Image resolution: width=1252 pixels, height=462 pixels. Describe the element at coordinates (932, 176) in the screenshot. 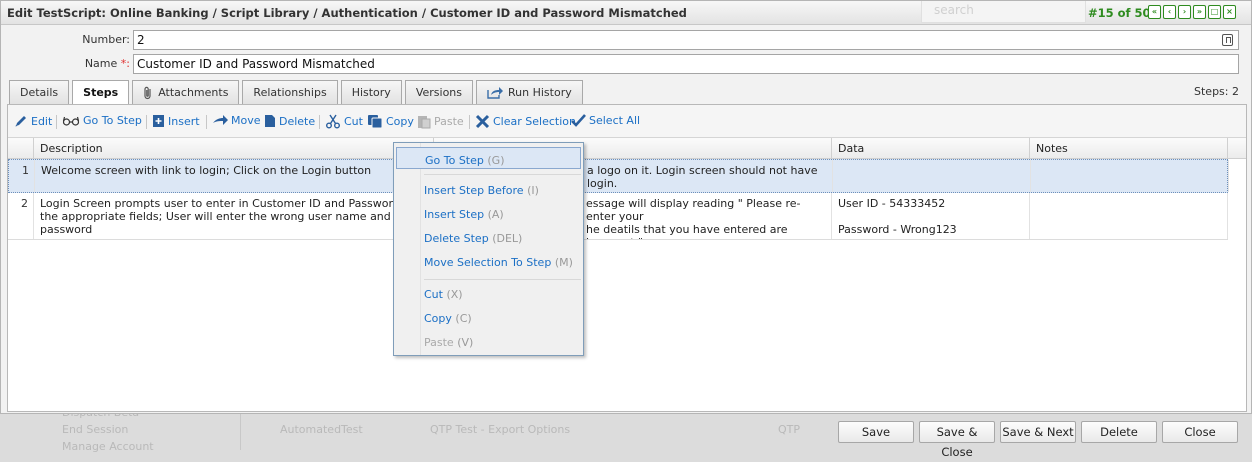

I see `data-cell` at that location.